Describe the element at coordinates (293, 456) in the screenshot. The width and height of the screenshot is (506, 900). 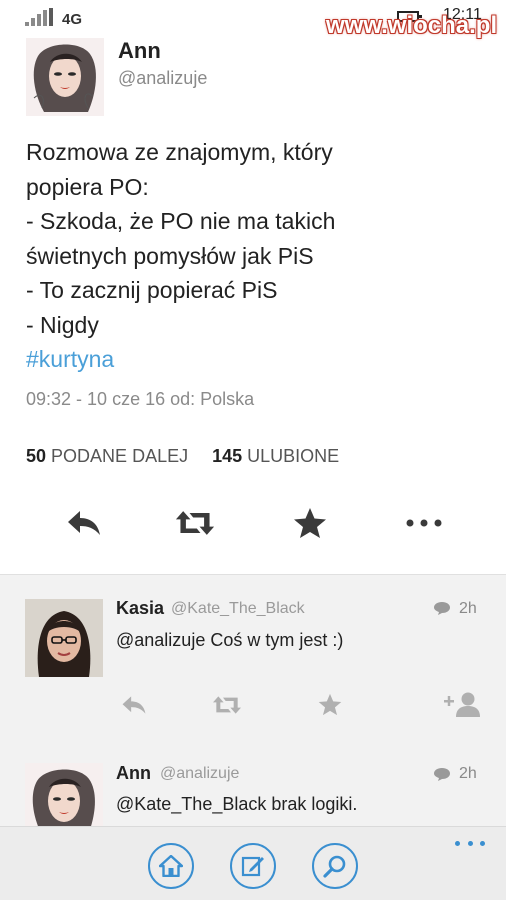
I see `likes-label: ULUBIONE` at that location.